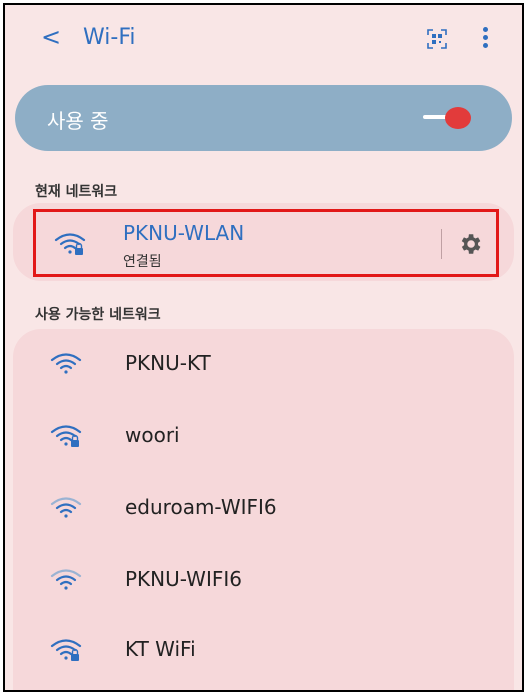  What do you see at coordinates (263, 367) in the screenshot?
I see `network-item: PKNU-KT` at bounding box center [263, 367].